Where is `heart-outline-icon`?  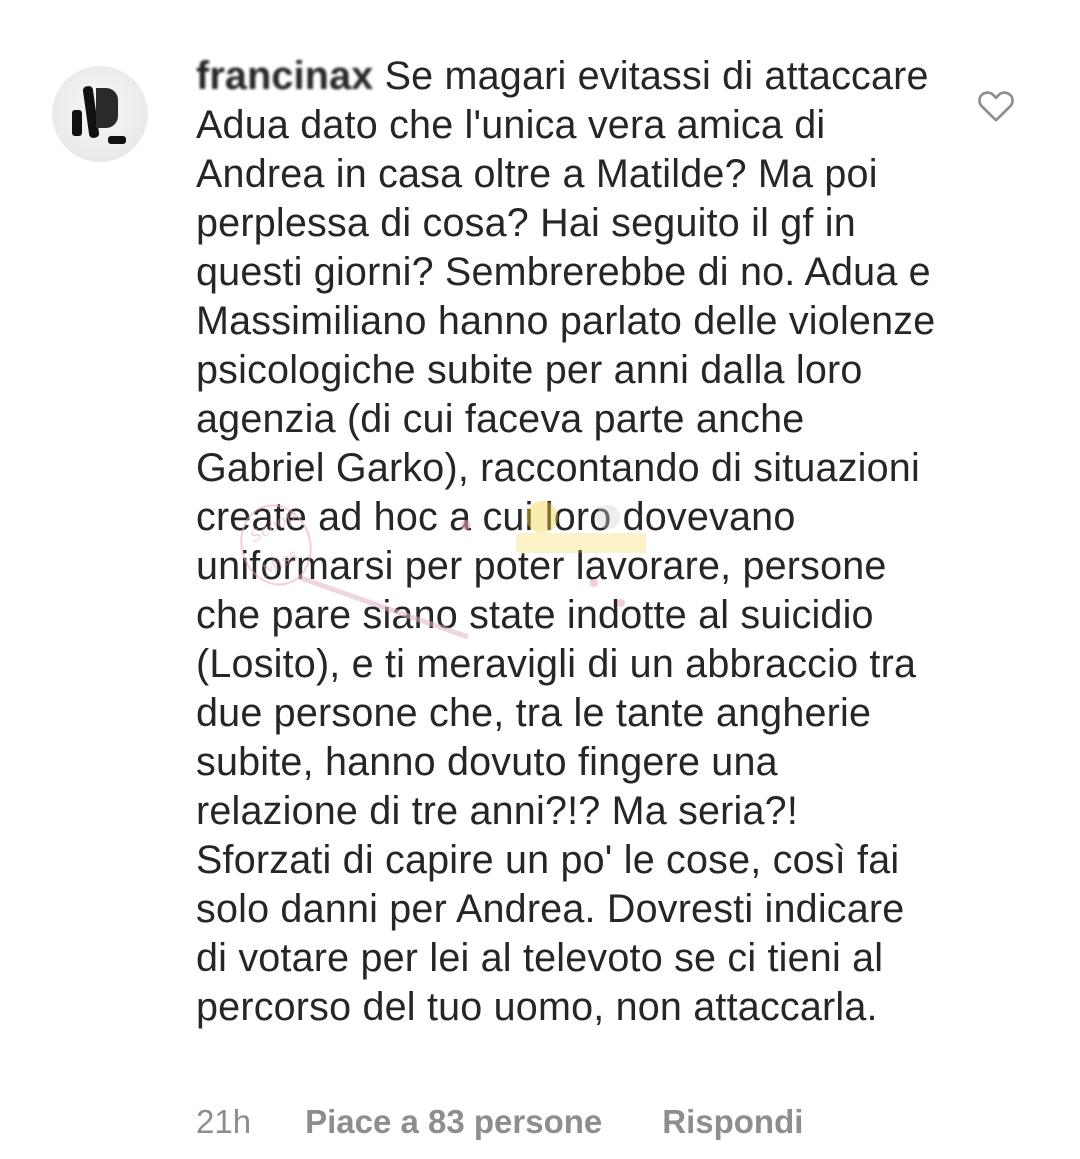
heart-outline-icon is located at coordinates (996, 106).